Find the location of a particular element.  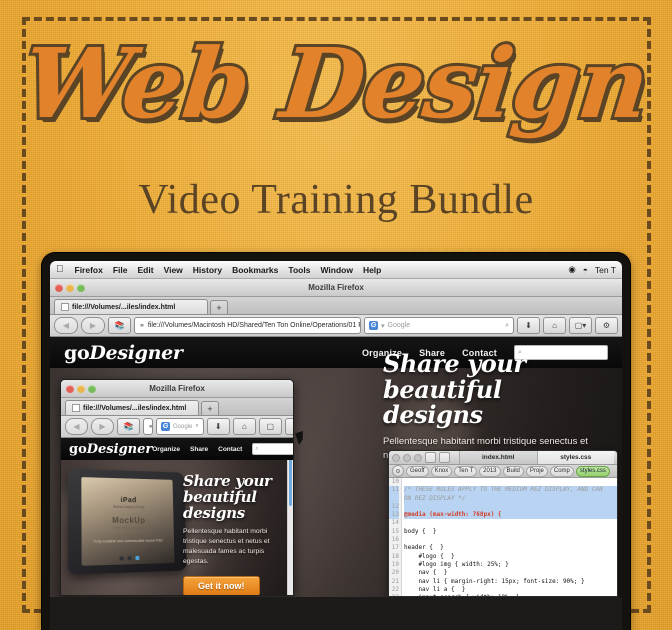

menubar-item-view: View is located at coordinates (173, 270).